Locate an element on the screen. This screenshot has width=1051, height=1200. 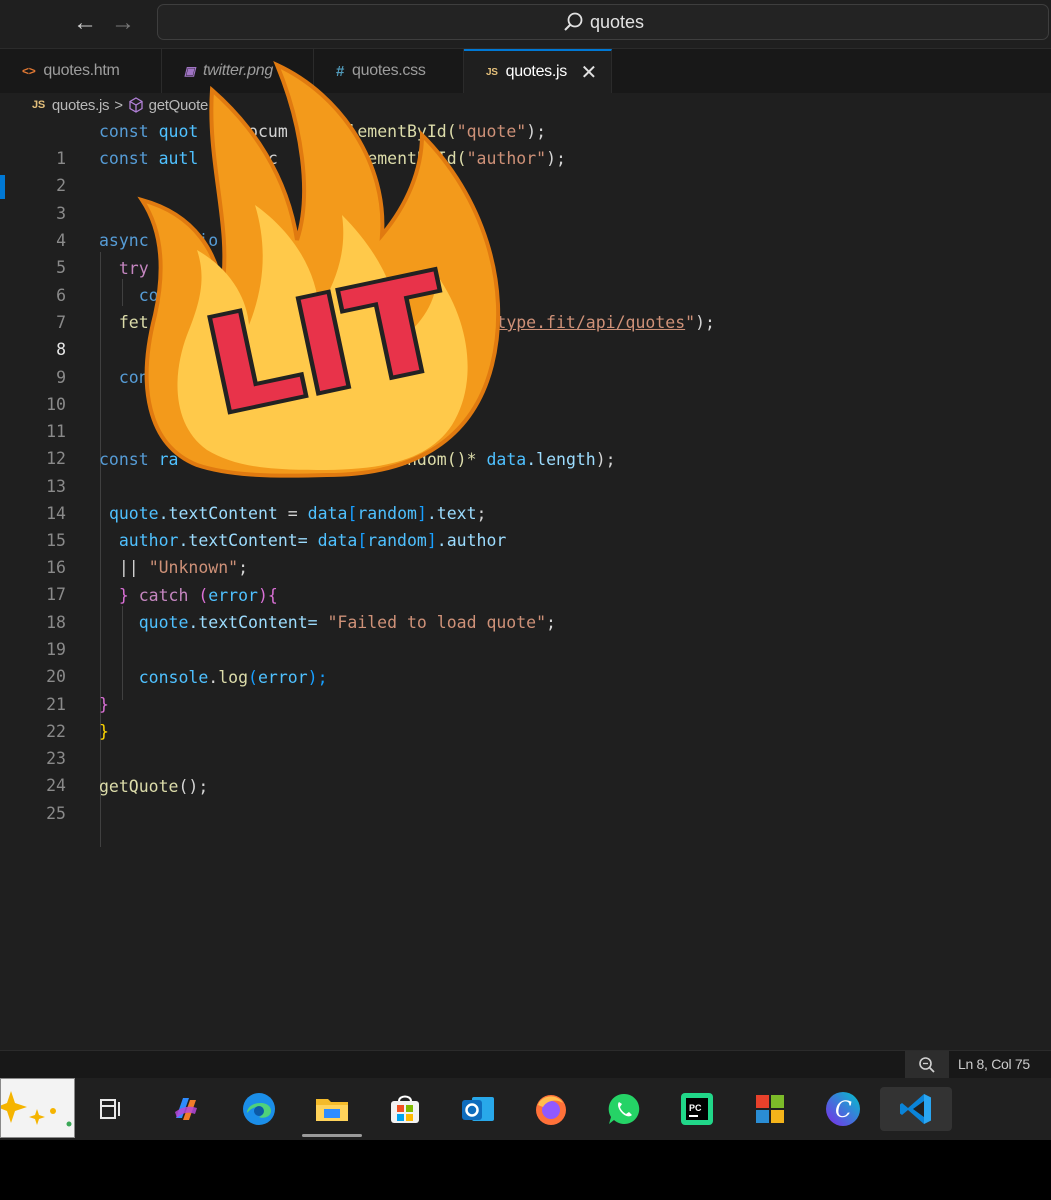
zoom-button is located at coordinates (927, 1065).